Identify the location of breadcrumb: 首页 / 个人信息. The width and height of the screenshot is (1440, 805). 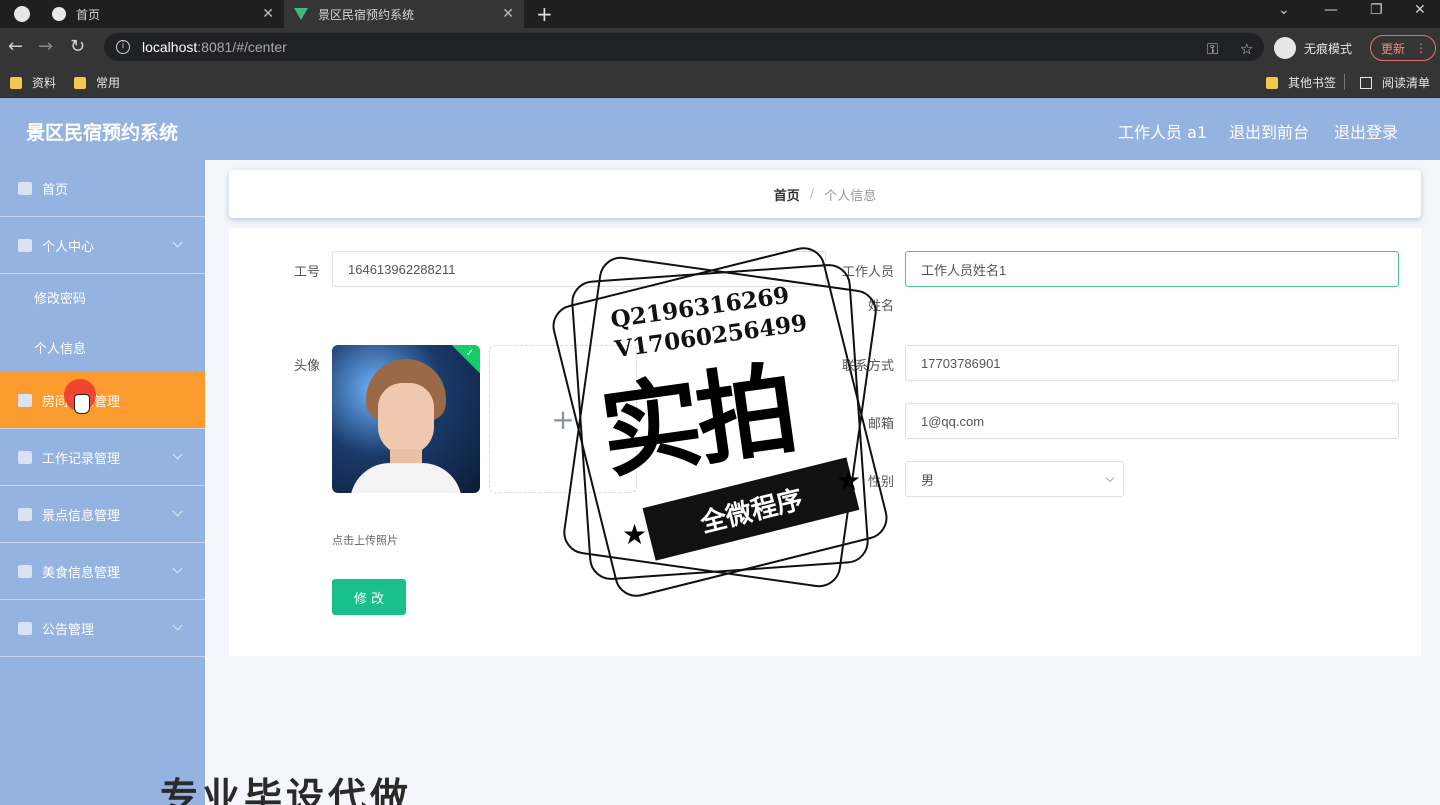
(825, 194).